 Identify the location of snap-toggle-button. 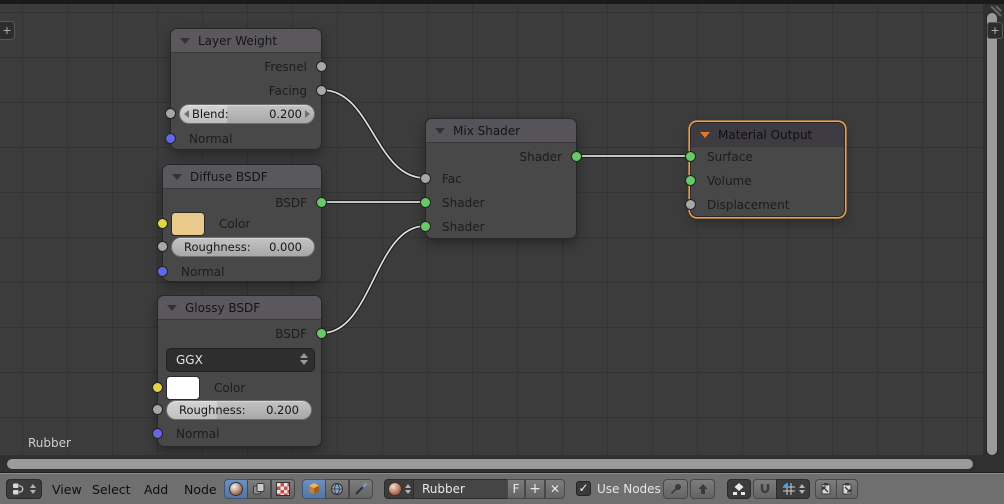
(765, 489).